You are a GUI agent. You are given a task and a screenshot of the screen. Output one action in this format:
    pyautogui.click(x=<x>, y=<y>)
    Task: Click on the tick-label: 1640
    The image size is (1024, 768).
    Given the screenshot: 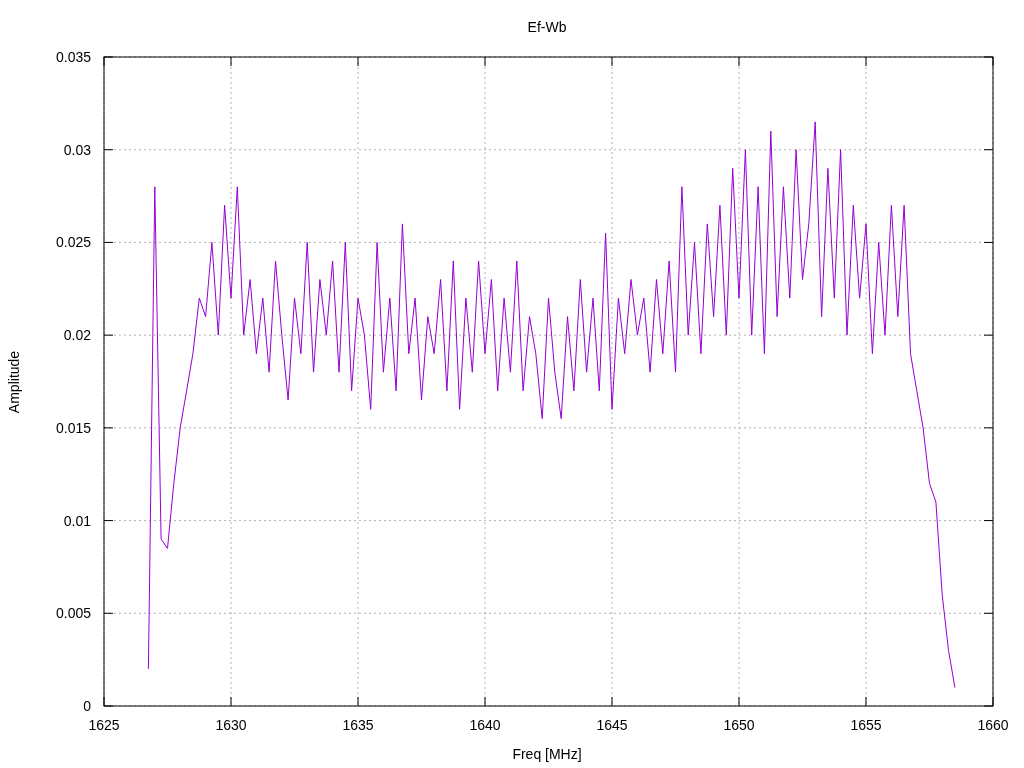 What is the action you would take?
    pyautogui.click(x=485, y=725)
    